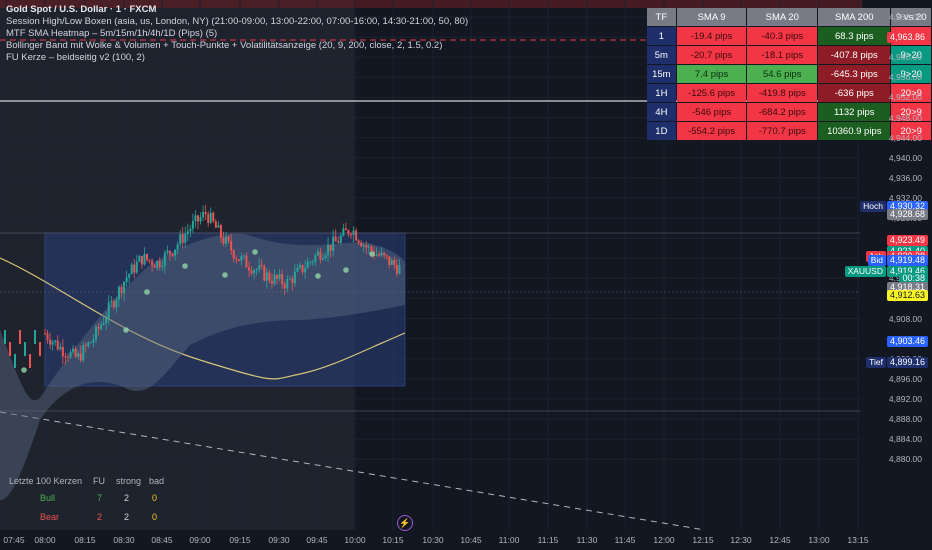  What do you see at coordinates (100, 517) in the screenshot?
I see `stats-bear-fu: 2` at bounding box center [100, 517].